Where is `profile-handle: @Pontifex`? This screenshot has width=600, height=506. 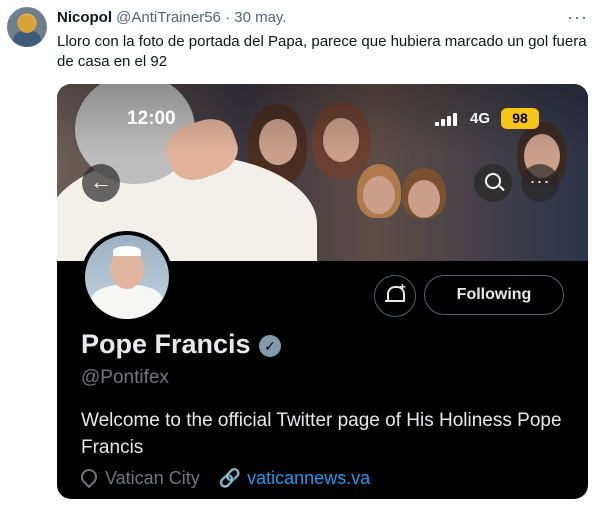
profile-handle: @Pontifex is located at coordinates (125, 377).